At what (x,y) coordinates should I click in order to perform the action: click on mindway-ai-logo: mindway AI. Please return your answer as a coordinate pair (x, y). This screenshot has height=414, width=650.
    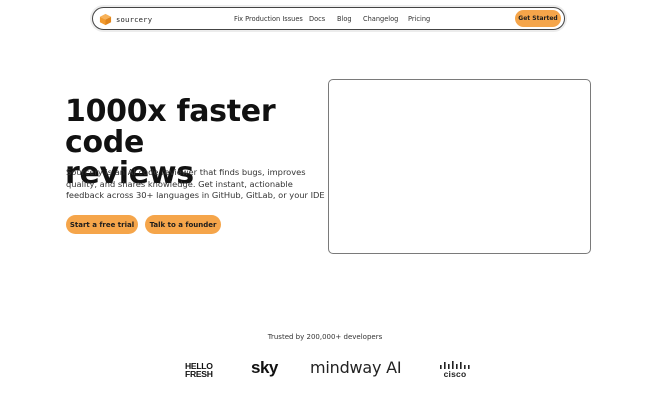
    Looking at the image, I should click on (356, 367).